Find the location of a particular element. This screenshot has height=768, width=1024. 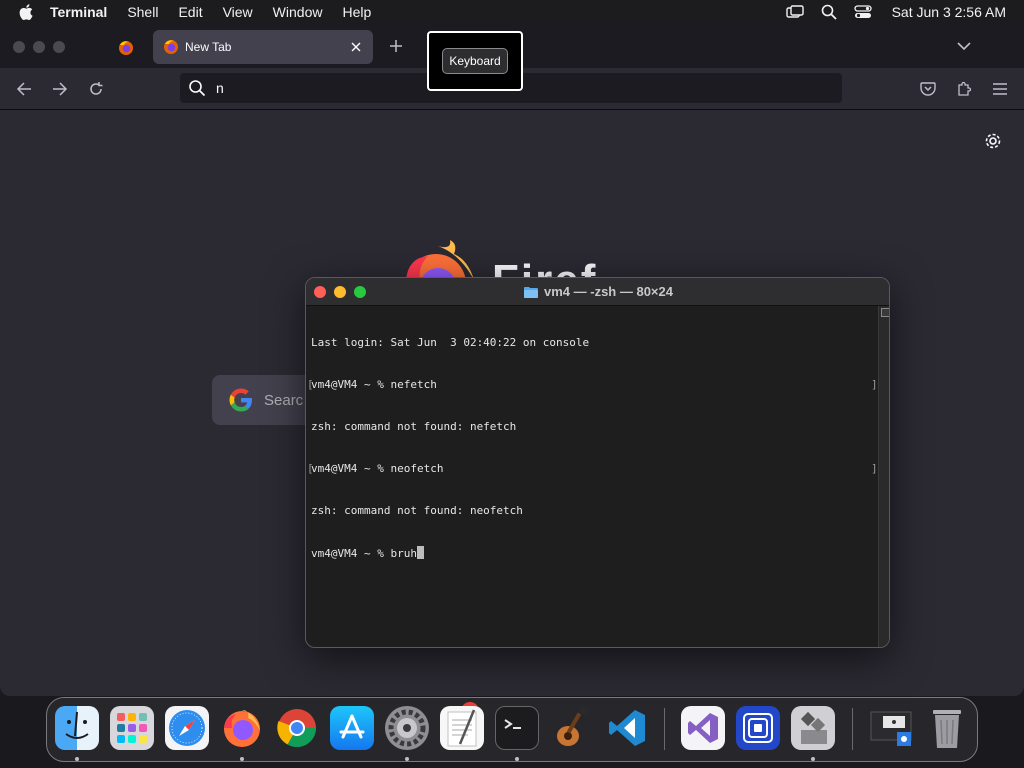

menu-help: Help is located at coordinates (356, 12).